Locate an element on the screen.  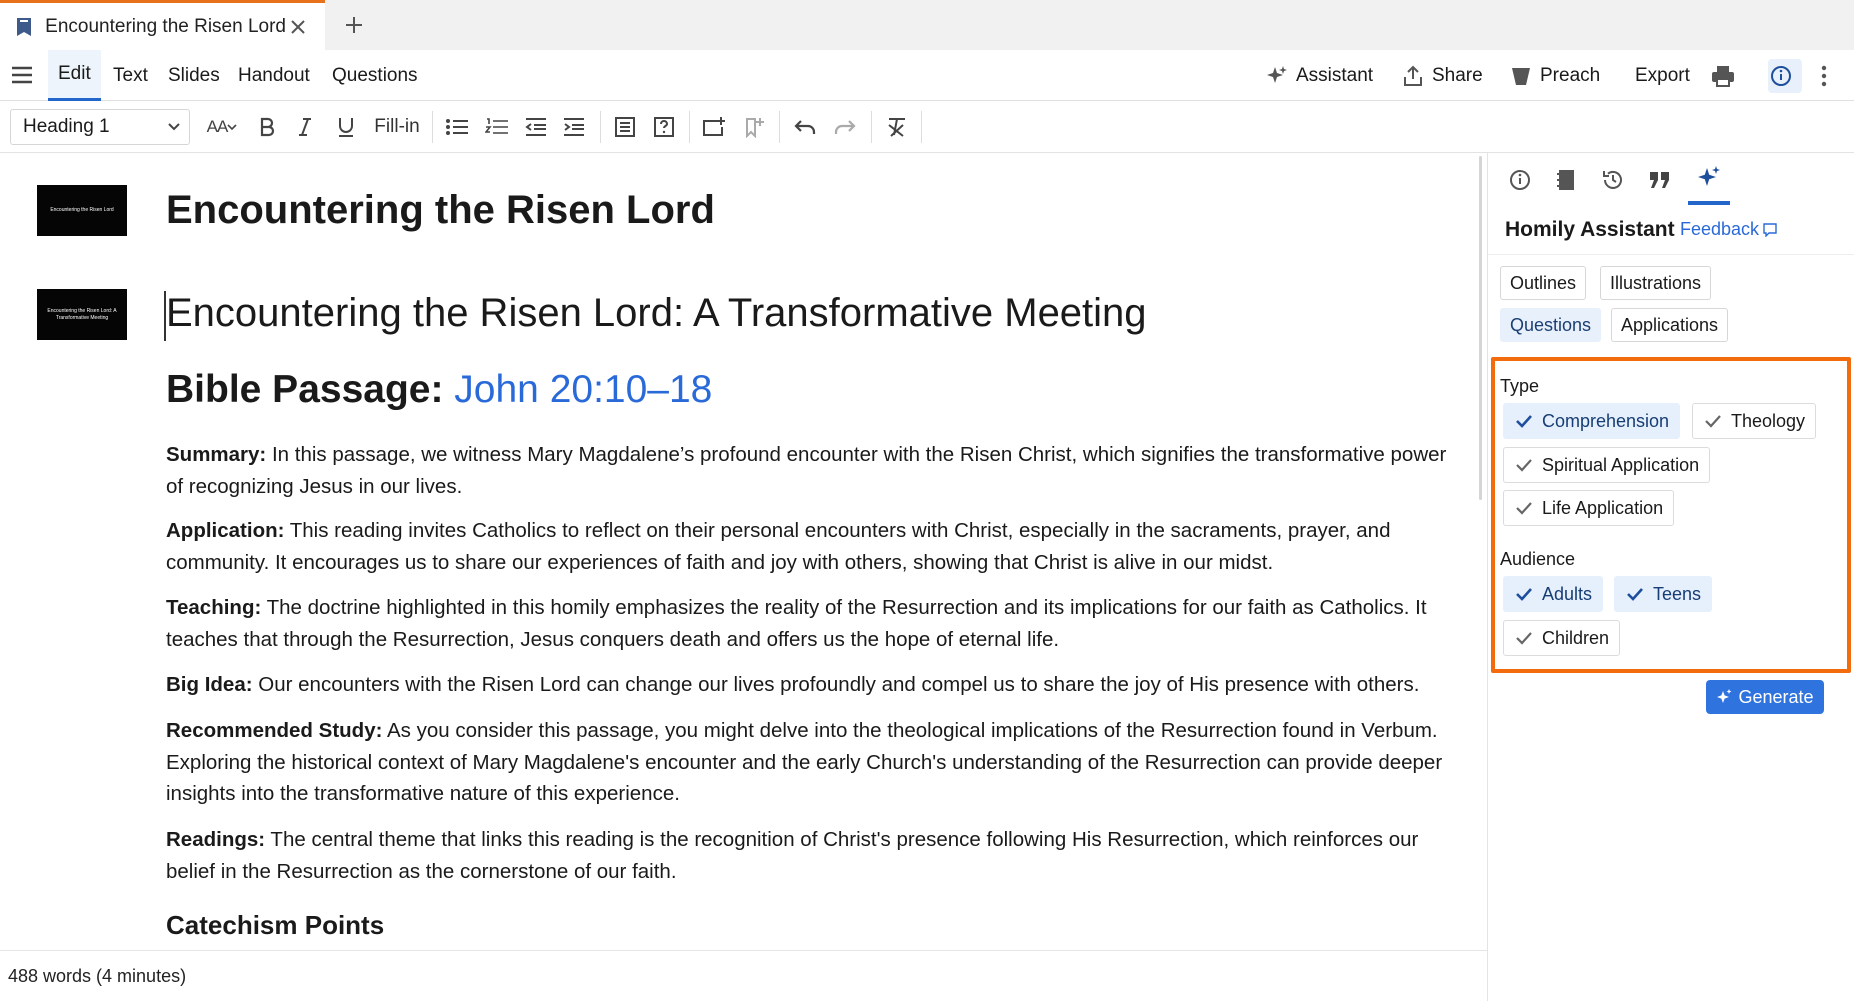
assistant-button: Assistant is located at coordinates (1319, 75).